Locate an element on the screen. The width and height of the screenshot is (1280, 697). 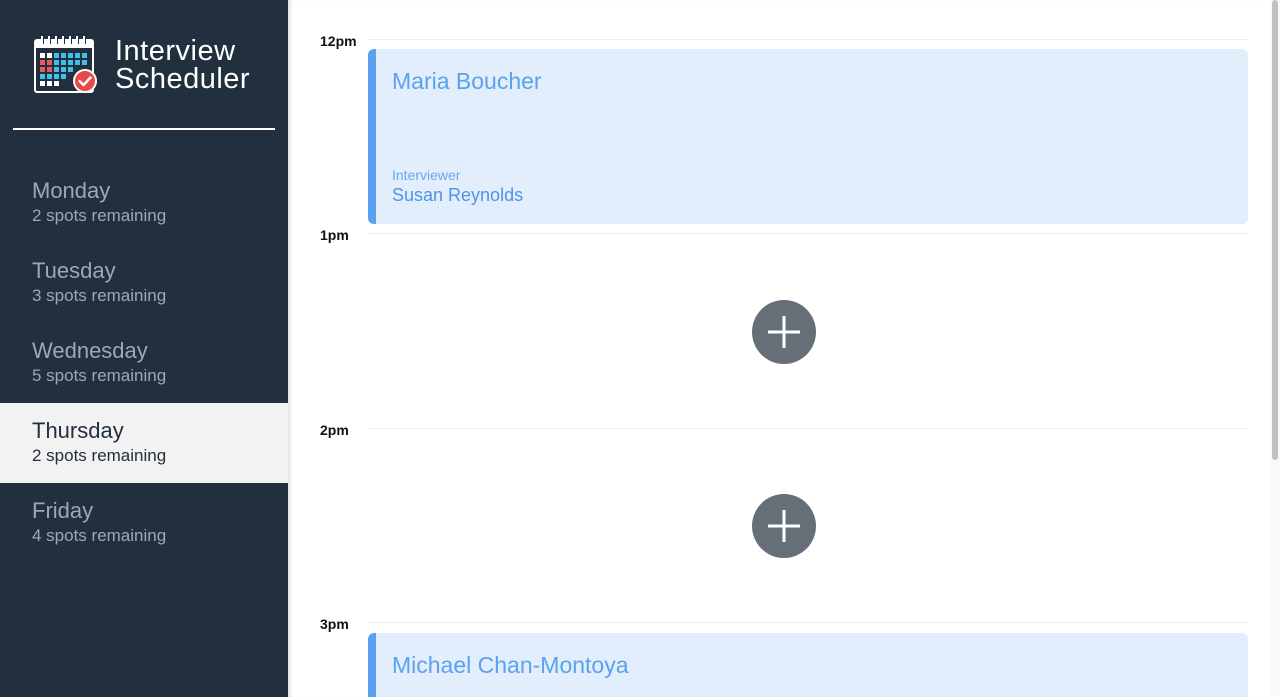
day-name: Thursday is located at coordinates (78, 430).